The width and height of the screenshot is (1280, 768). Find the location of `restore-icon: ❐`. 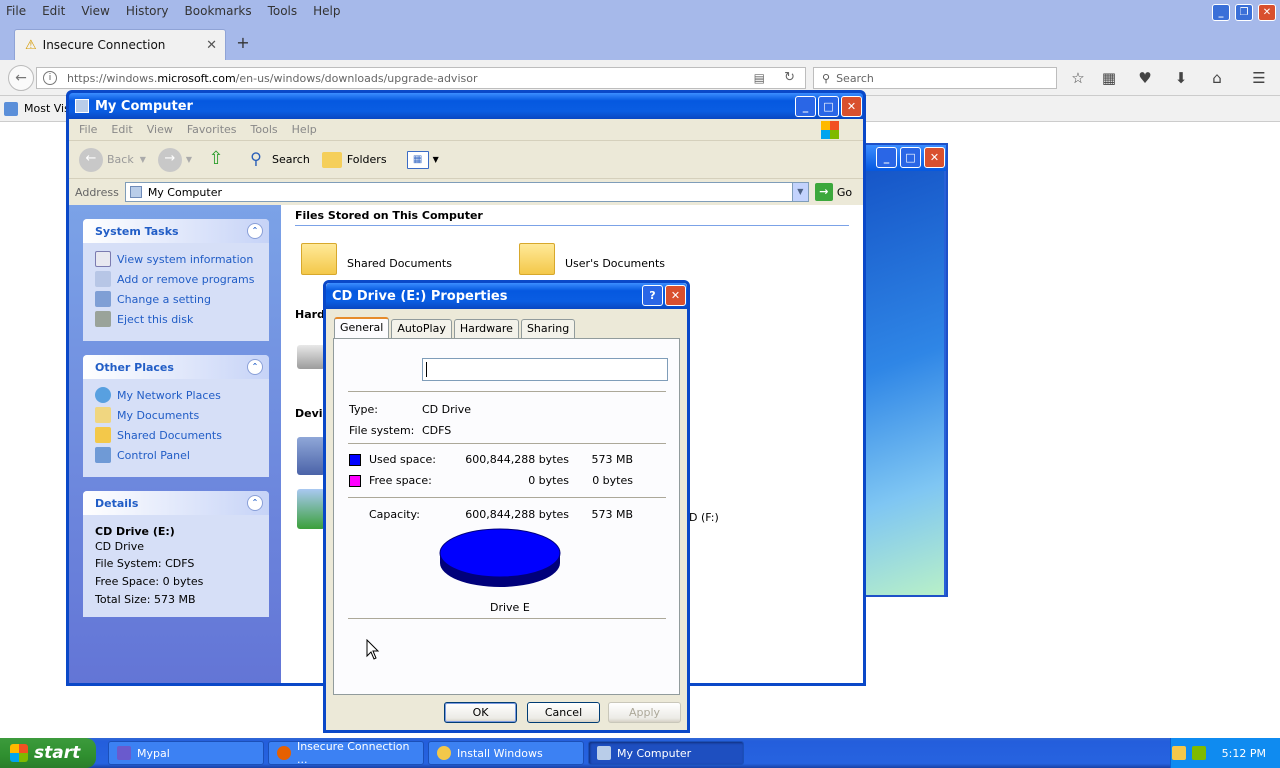

restore-icon: ❐ is located at coordinates (1244, 12).